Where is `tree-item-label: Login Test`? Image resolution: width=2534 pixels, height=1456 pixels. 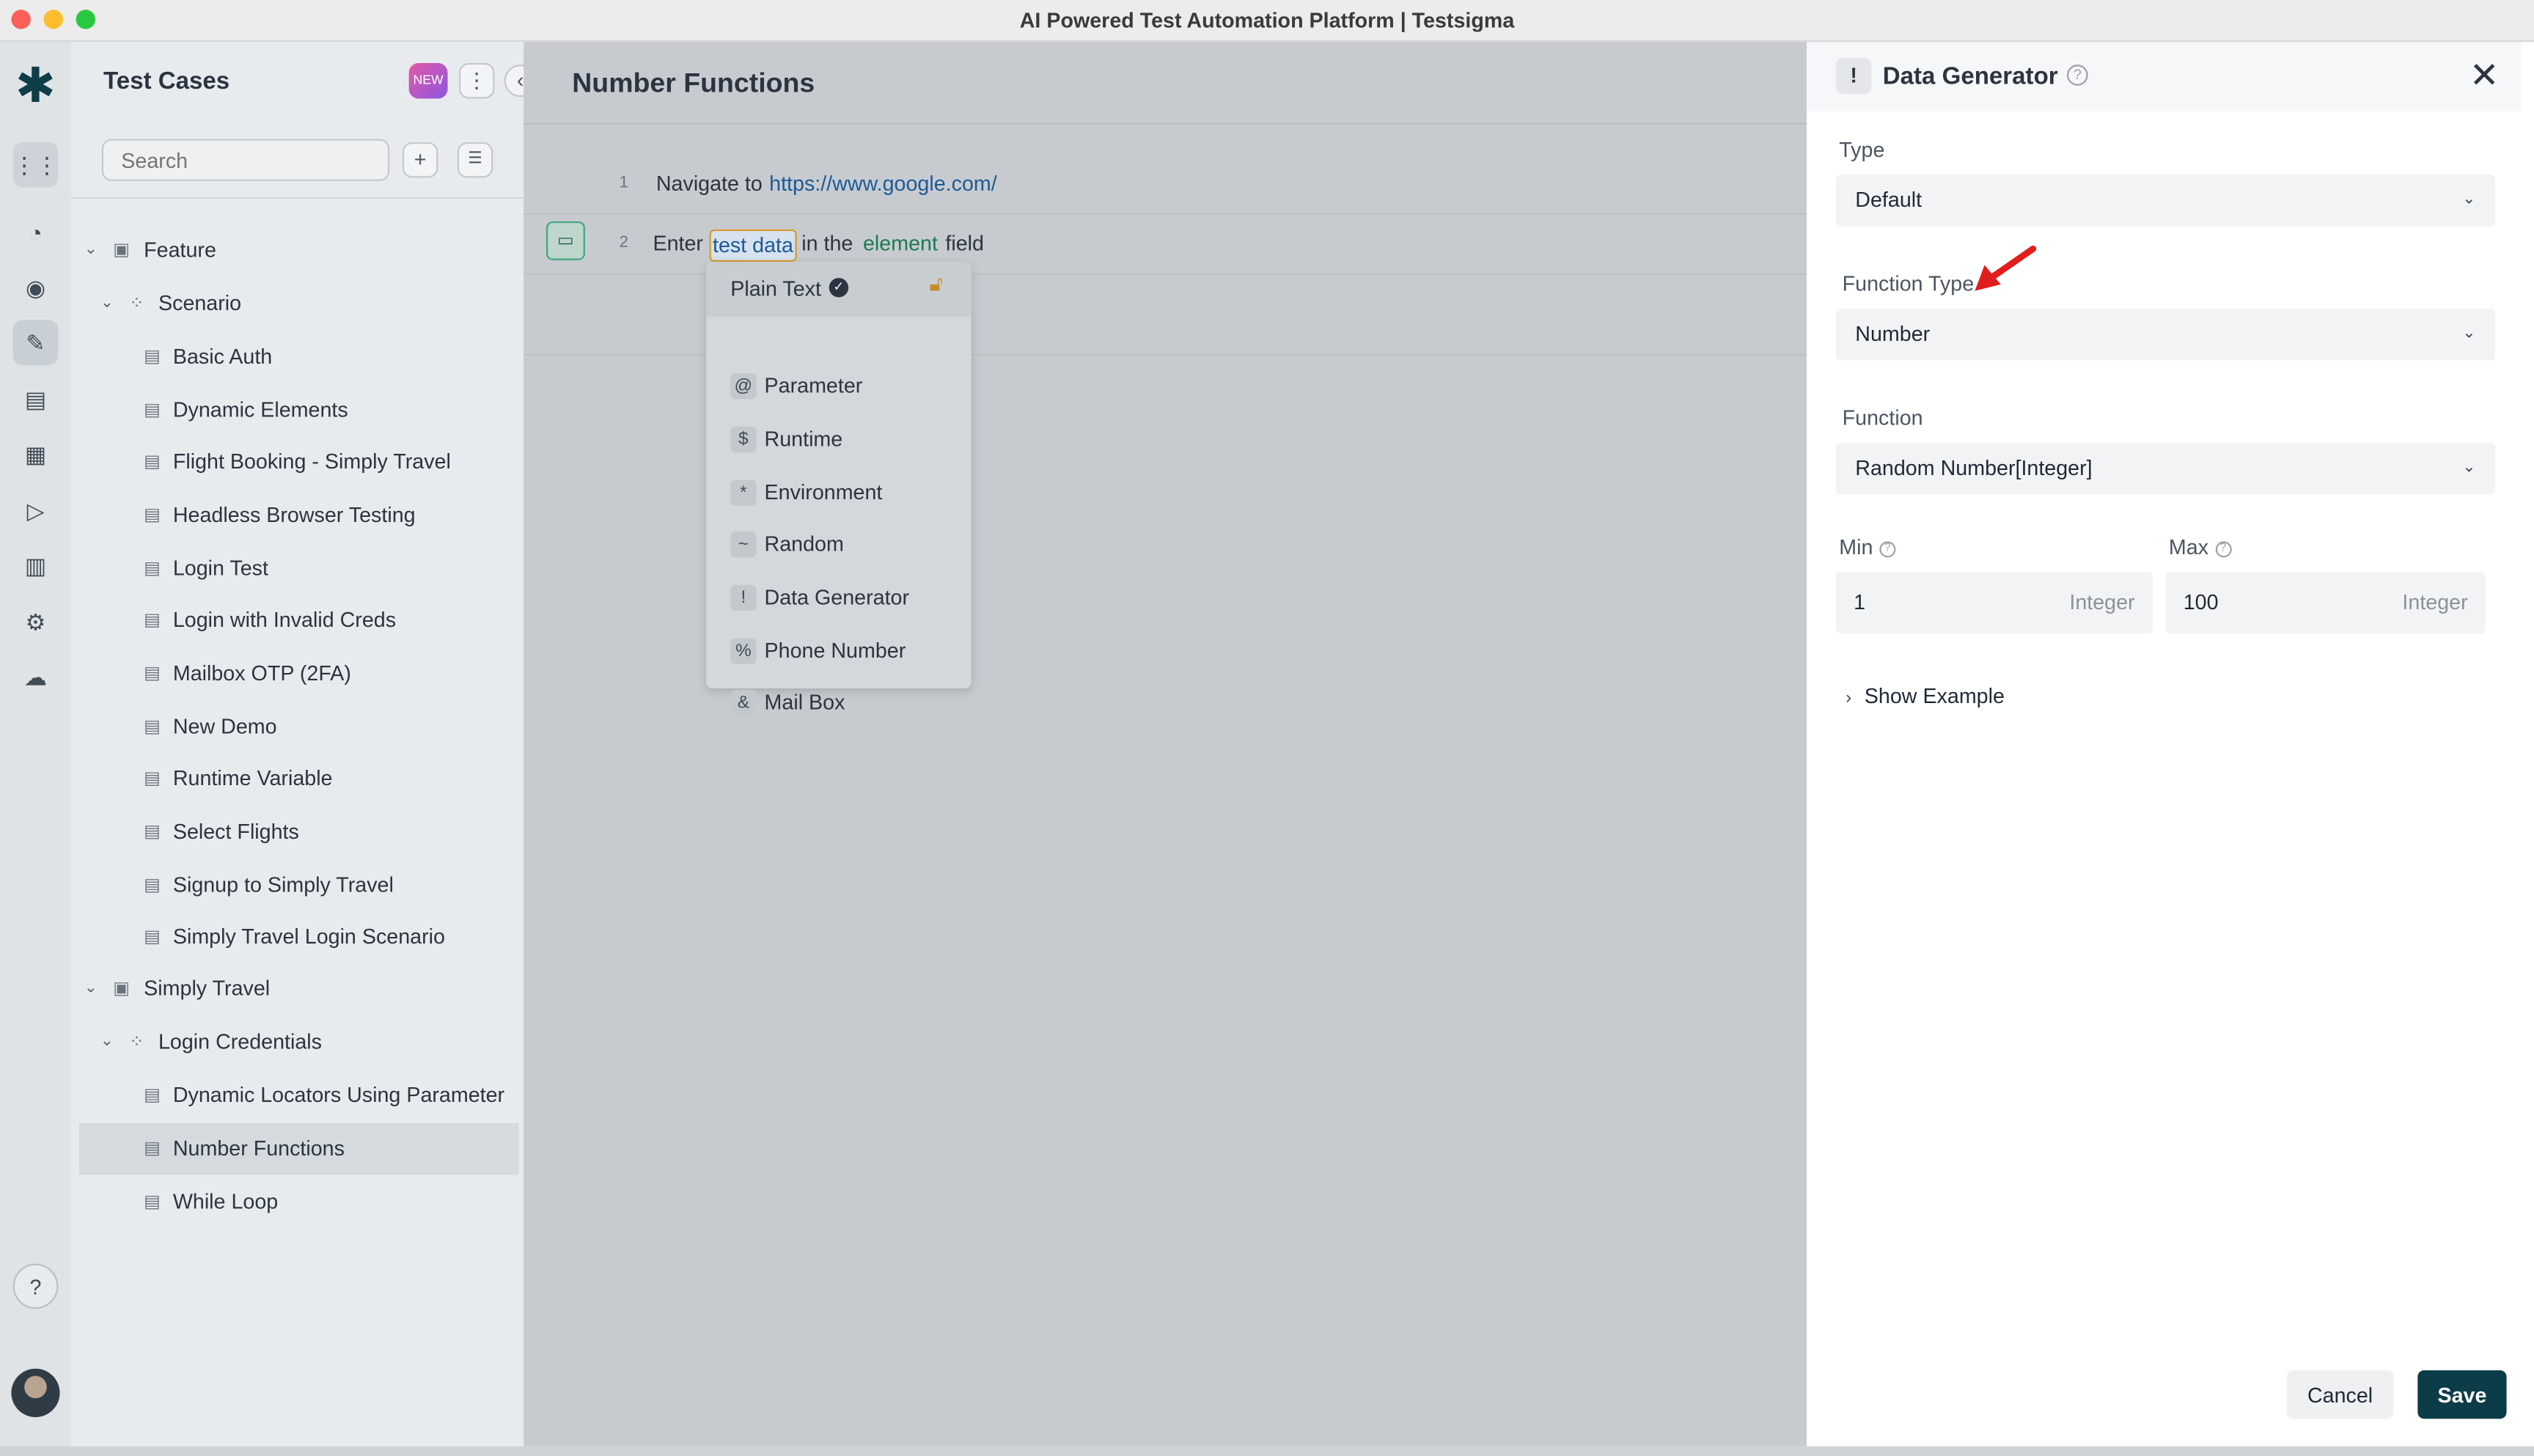 tree-item-label: Login Test is located at coordinates (220, 568).